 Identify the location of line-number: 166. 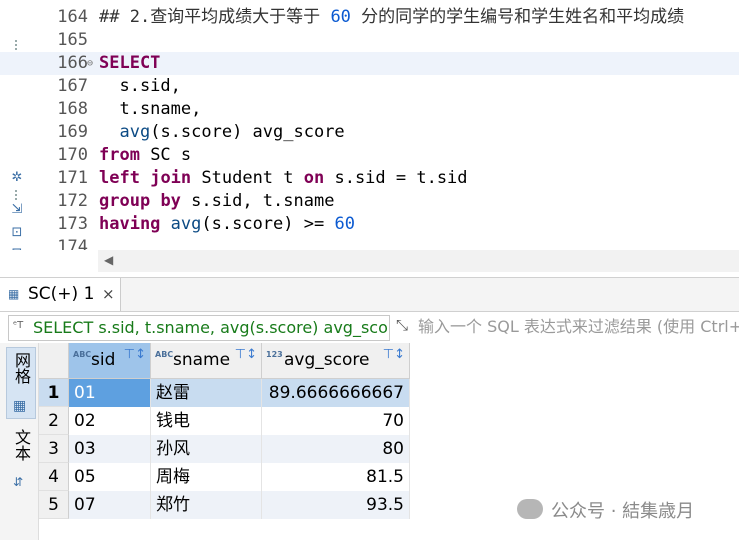
(72, 63).